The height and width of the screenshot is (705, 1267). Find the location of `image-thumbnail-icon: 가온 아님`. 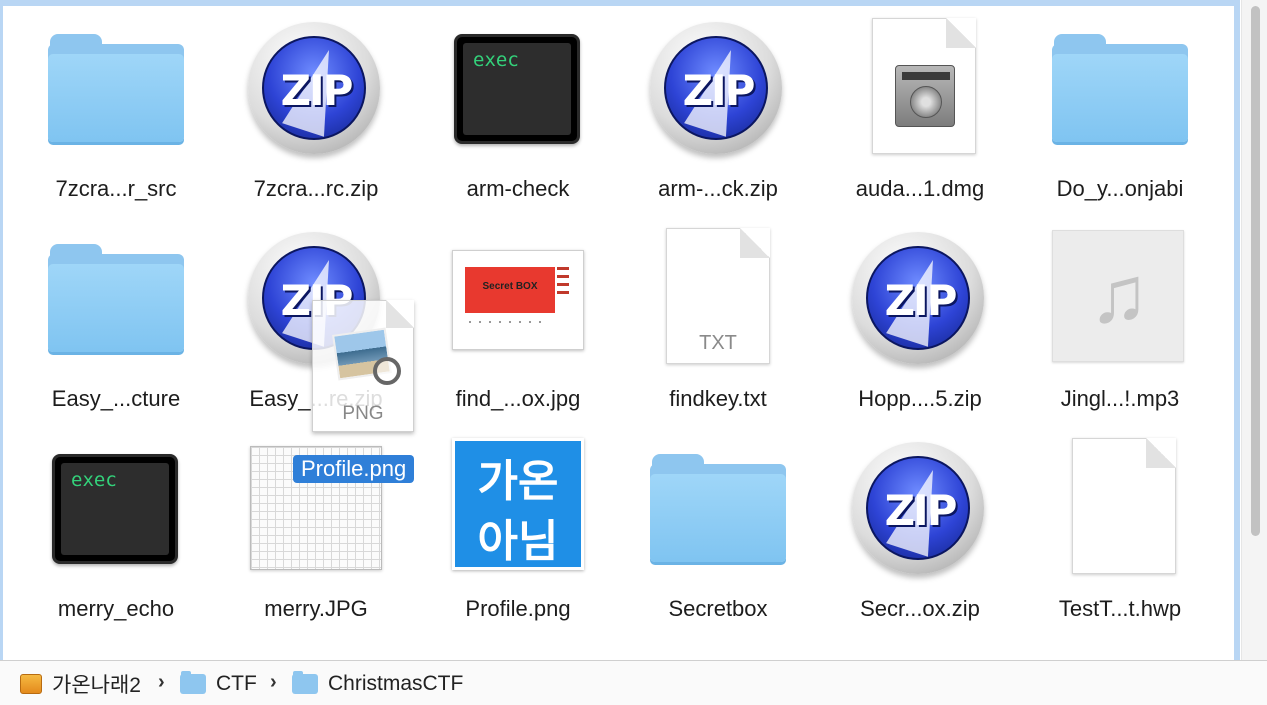

image-thumbnail-icon: 가온 아님 is located at coordinates (517, 508).